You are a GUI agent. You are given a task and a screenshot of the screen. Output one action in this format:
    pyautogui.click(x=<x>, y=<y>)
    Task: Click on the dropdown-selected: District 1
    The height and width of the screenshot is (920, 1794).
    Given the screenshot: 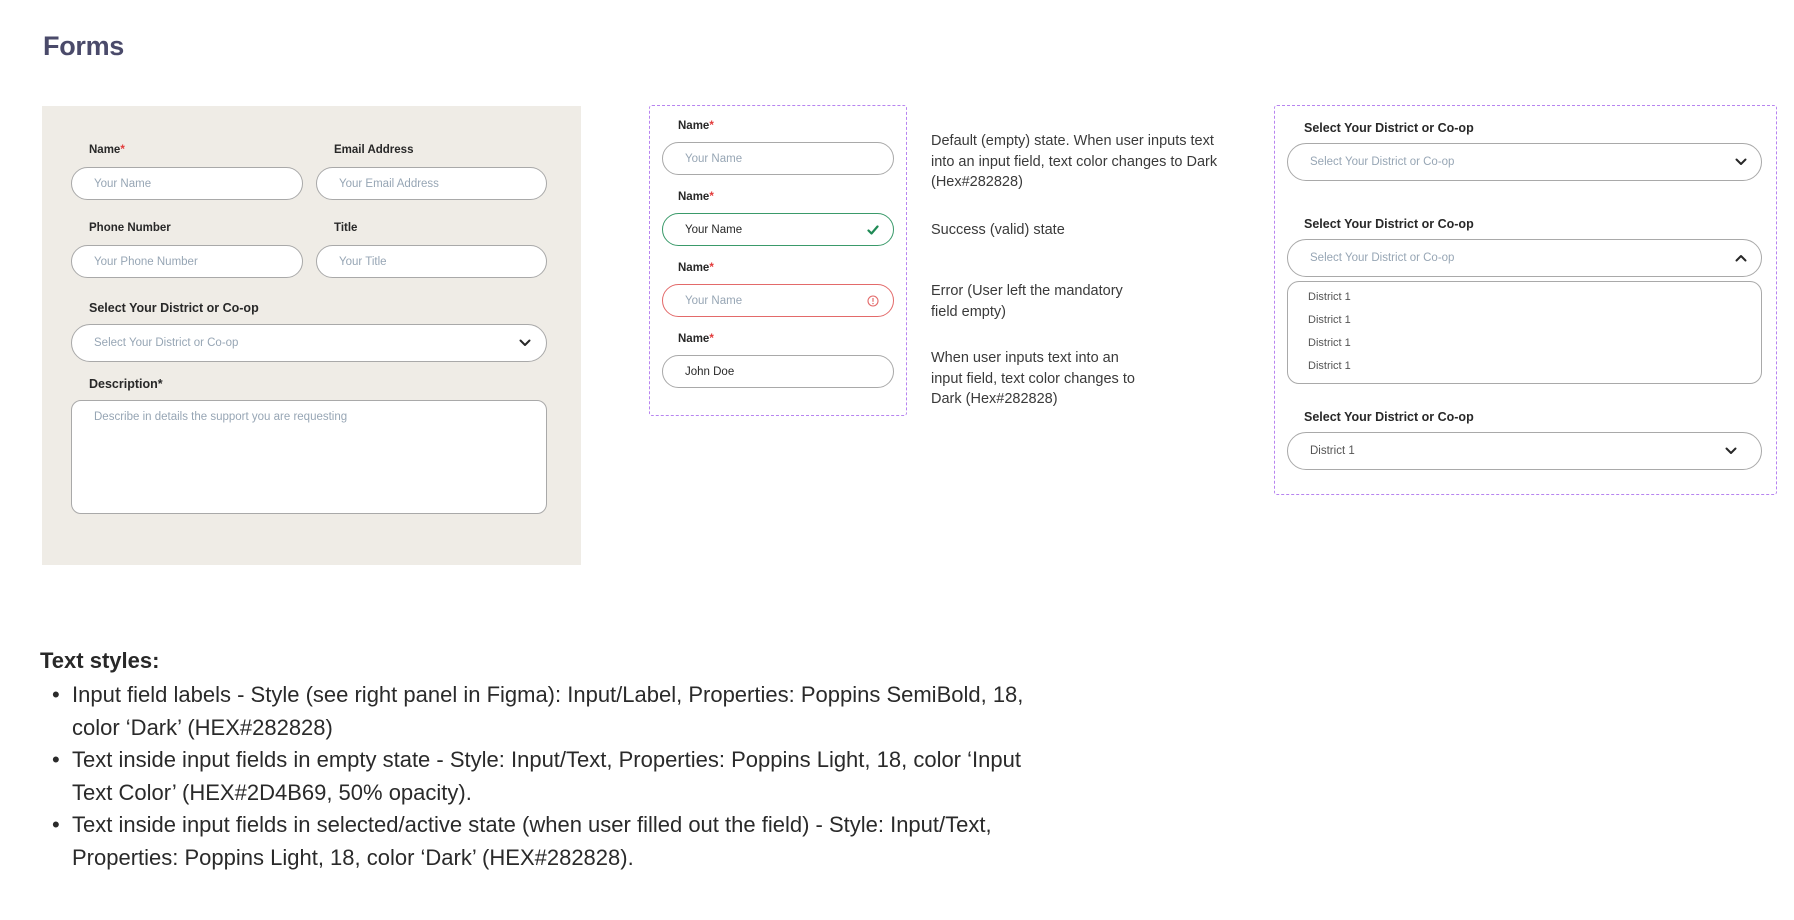 What is the action you would take?
    pyautogui.click(x=1524, y=451)
    